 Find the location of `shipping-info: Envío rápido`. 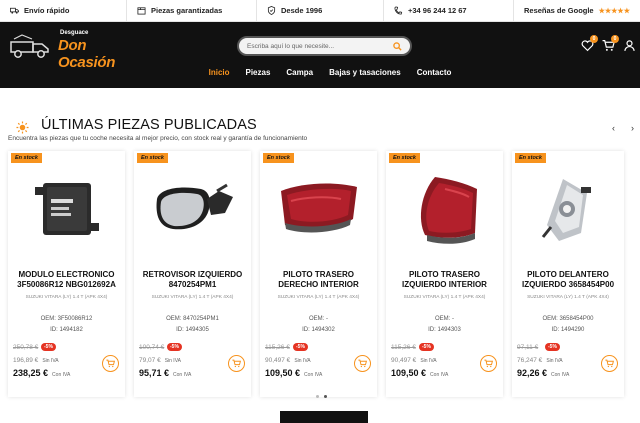

shipping-info: Envío rápido is located at coordinates (63, 10).